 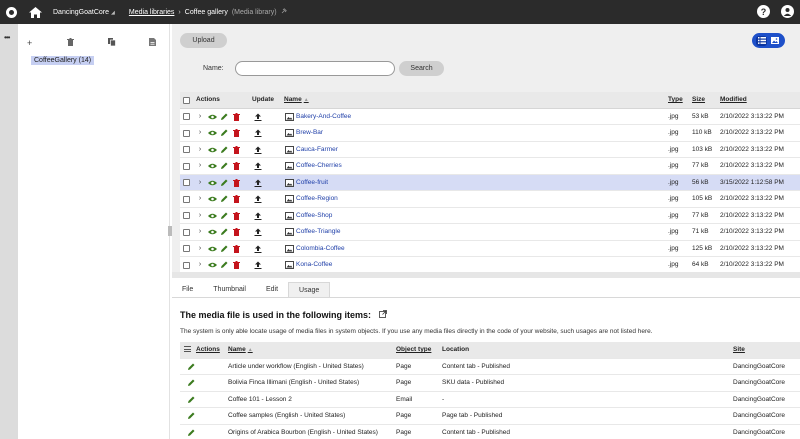 What do you see at coordinates (421, 68) in the screenshot?
I see `search-button: Search` at bounding box center [421, 68].